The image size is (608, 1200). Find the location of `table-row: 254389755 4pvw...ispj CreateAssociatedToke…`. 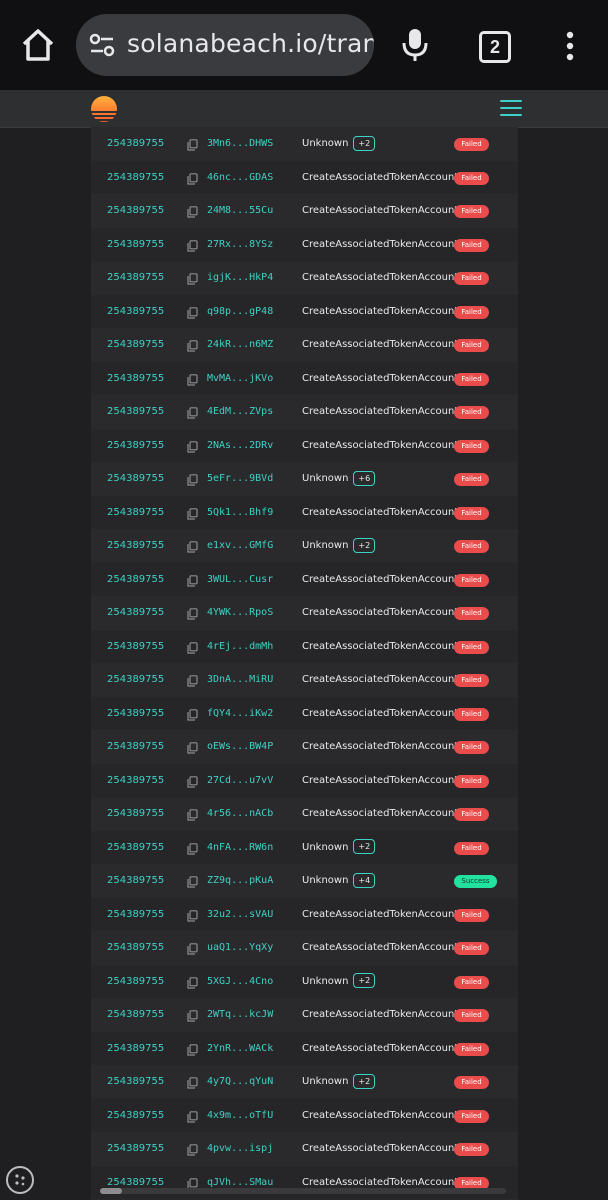

table-row: 254389755 4pvw...ispj CreateAssociatedToke… is located at coordinates (304, 1149).